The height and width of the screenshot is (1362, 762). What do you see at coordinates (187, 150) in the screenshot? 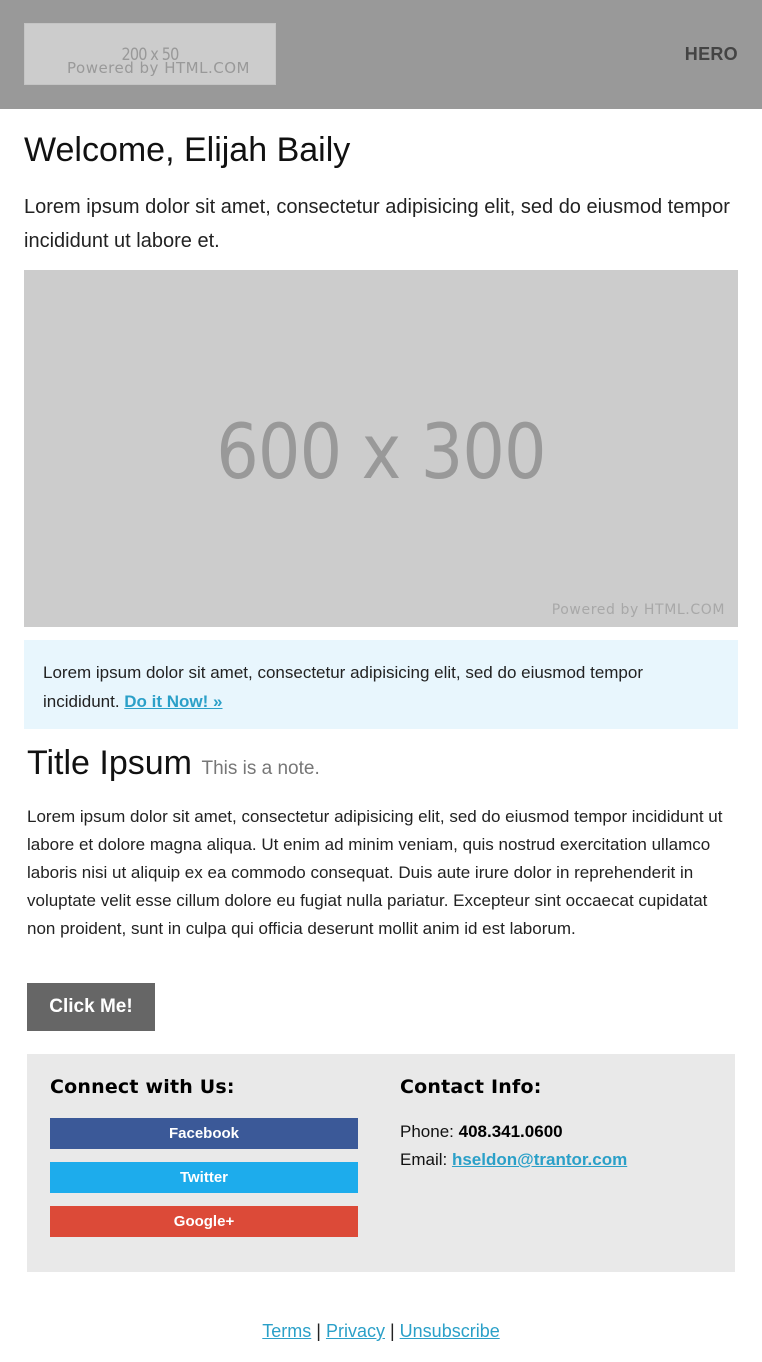
I see `welcome-title: Welcome, Elijah Baily` at bounding box center [187, 150].